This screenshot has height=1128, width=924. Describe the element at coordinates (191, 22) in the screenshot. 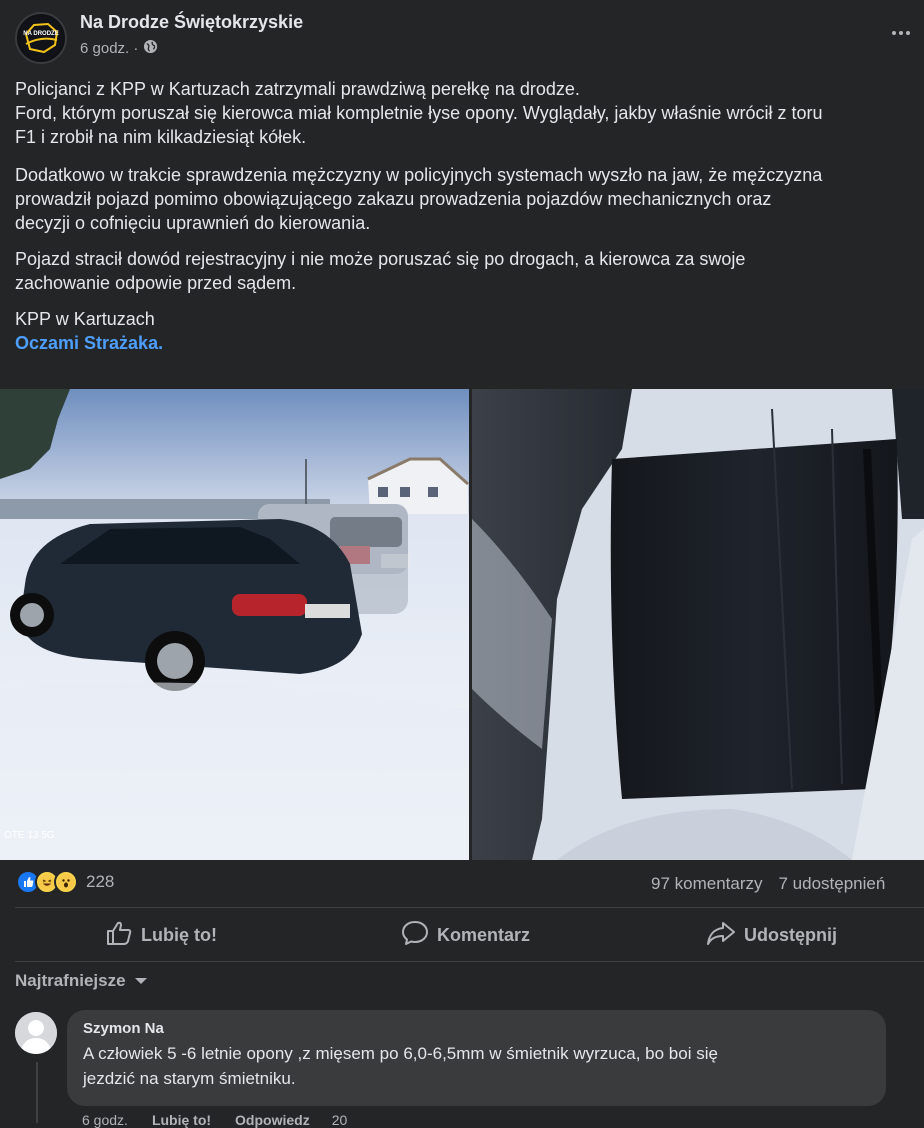

I see `page-name: Na Drodze Świętokrzyskie` at that location.